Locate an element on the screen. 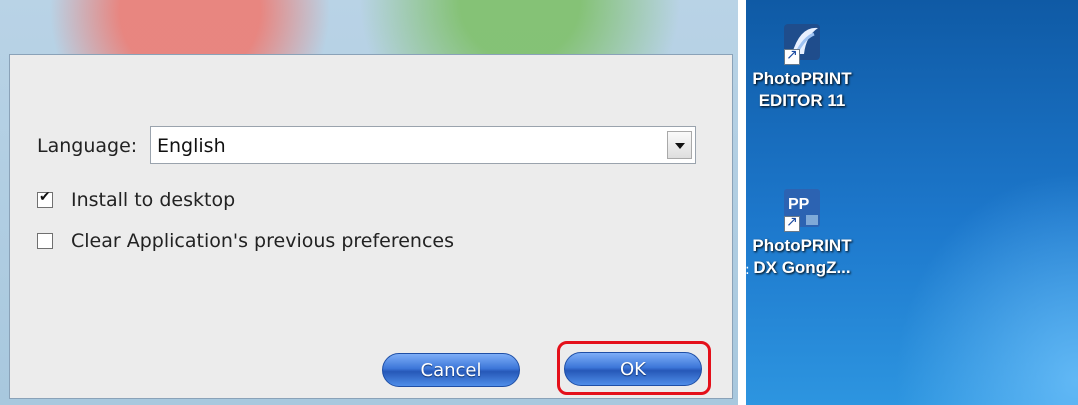  language-select-value: English is located at coordinates (191, 146).